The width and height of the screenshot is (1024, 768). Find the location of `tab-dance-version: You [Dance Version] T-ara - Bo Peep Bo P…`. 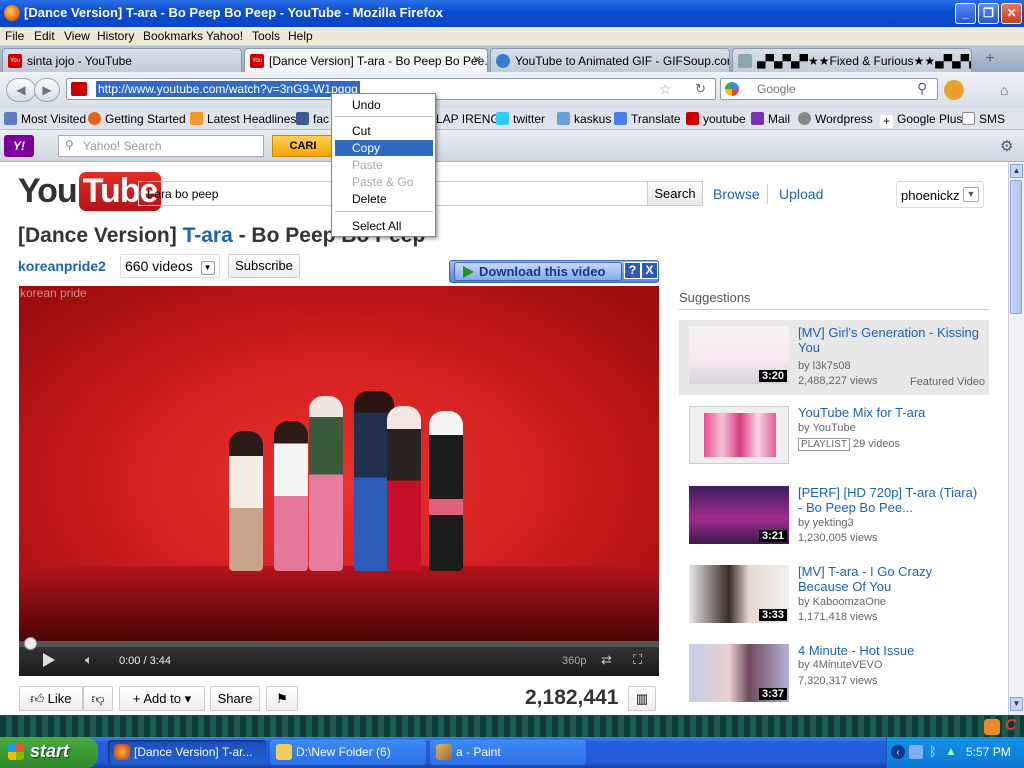

tab-dance-version: You [Dance Version] T-ara - Bo Peep Bo P… is located at coordinates (366, 60).